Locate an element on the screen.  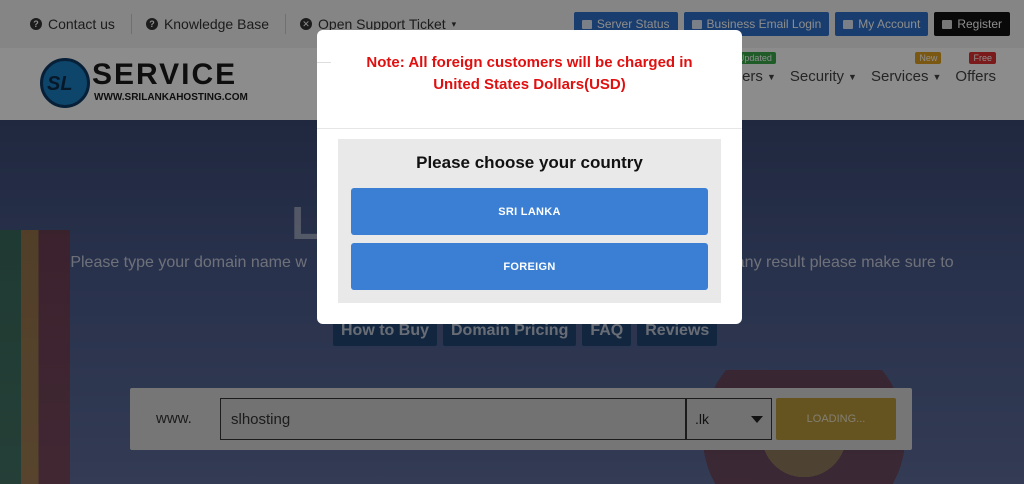
sri-lanka-button: SRI LANKA is located at coordinates (529, 211).